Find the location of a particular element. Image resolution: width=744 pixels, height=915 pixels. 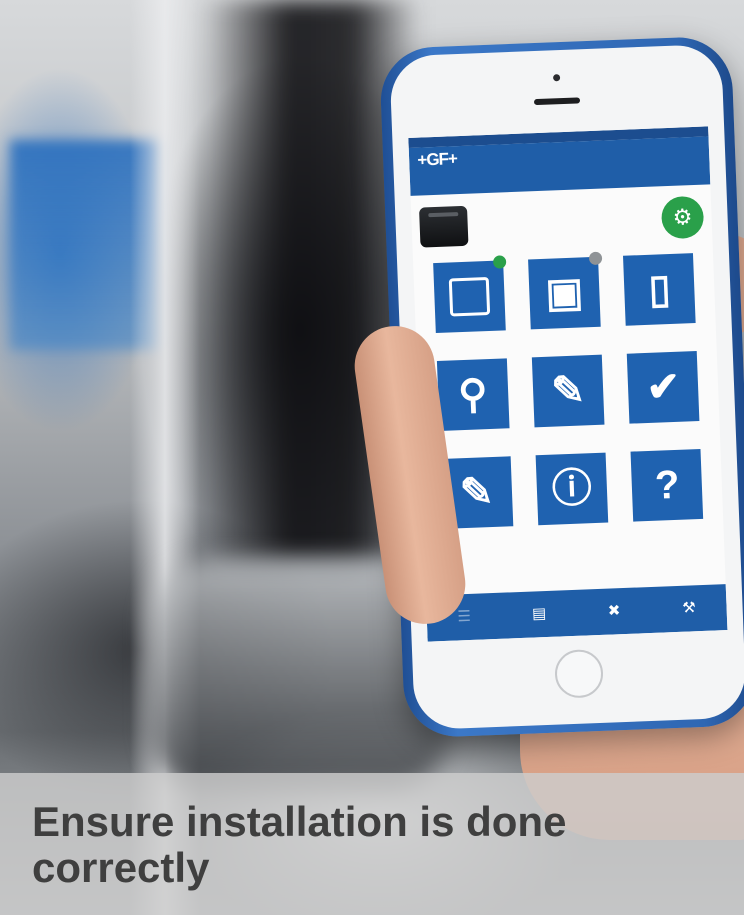

tools-icon: ✖ is located at coordinates (614, 611).